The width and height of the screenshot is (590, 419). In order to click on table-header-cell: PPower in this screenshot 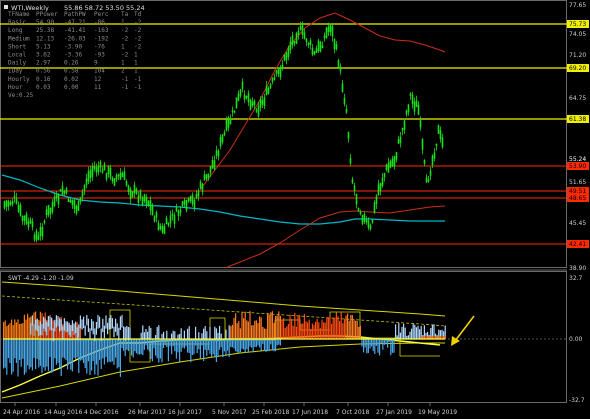, I will do `click(47, 14)`.